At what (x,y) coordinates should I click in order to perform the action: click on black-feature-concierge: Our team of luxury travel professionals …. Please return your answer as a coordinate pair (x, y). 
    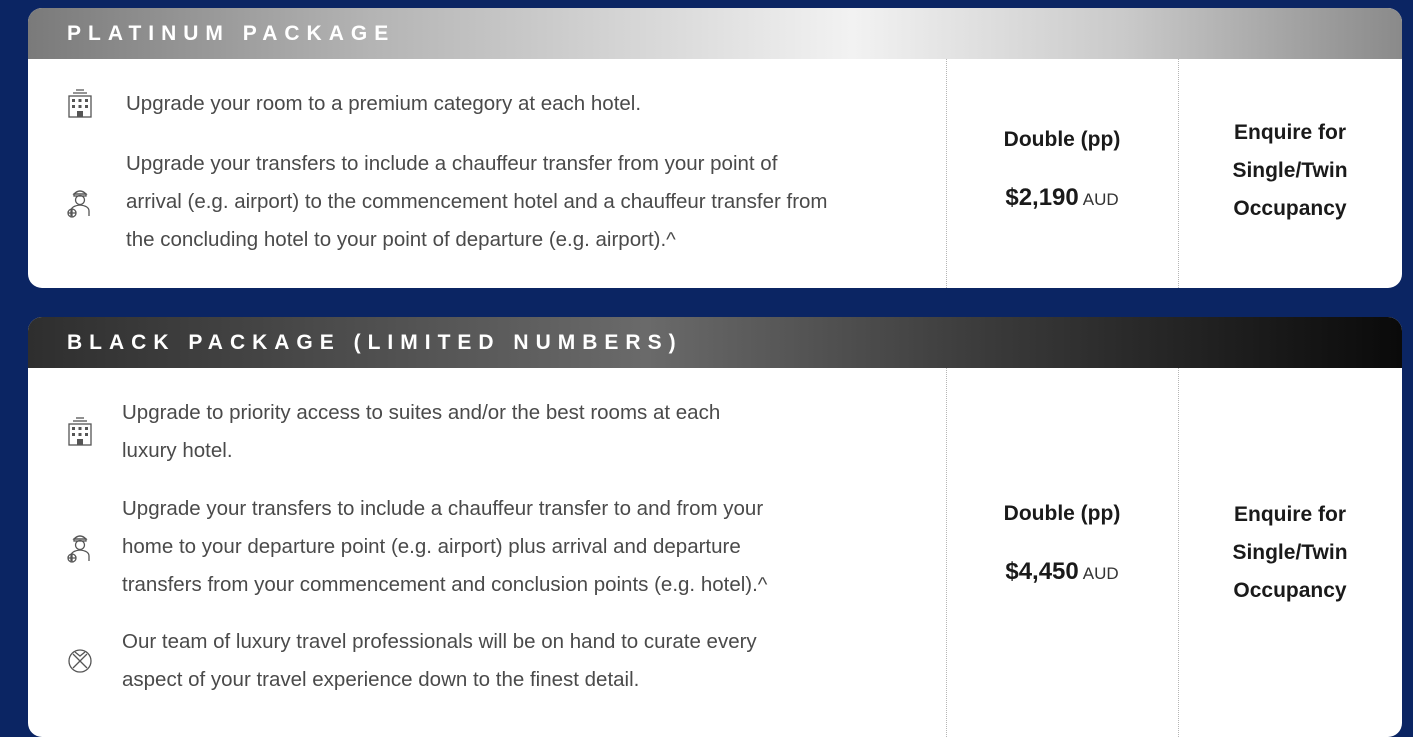
    Looking at the image, I should click on (487, 661).